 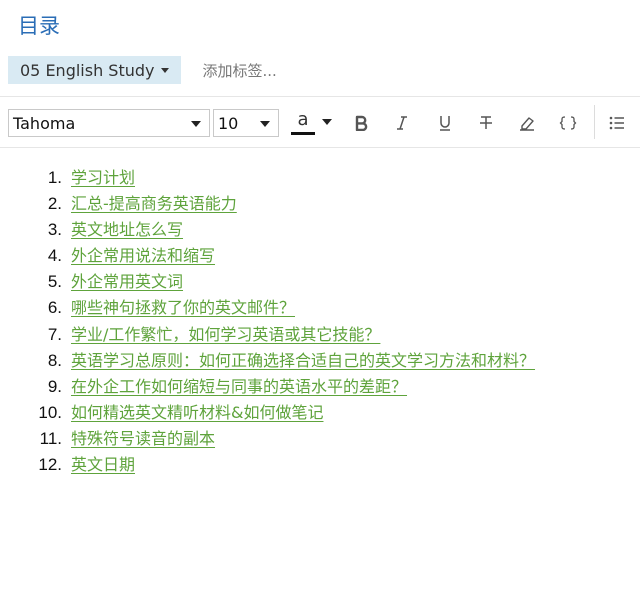 What do you see at coordinates (87, 70) in the screenshot?
I see `notebook-name: 05 English Study` at bounding box center [87, 70].